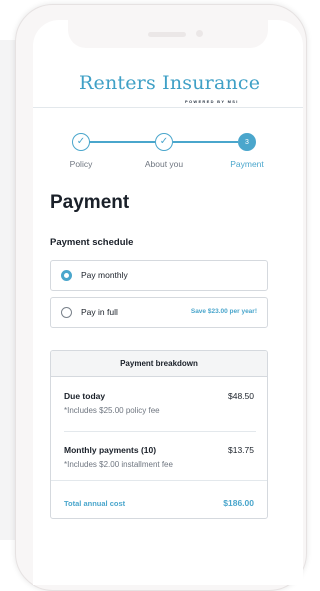  I want to click on camera-dot, so click(199, 33).